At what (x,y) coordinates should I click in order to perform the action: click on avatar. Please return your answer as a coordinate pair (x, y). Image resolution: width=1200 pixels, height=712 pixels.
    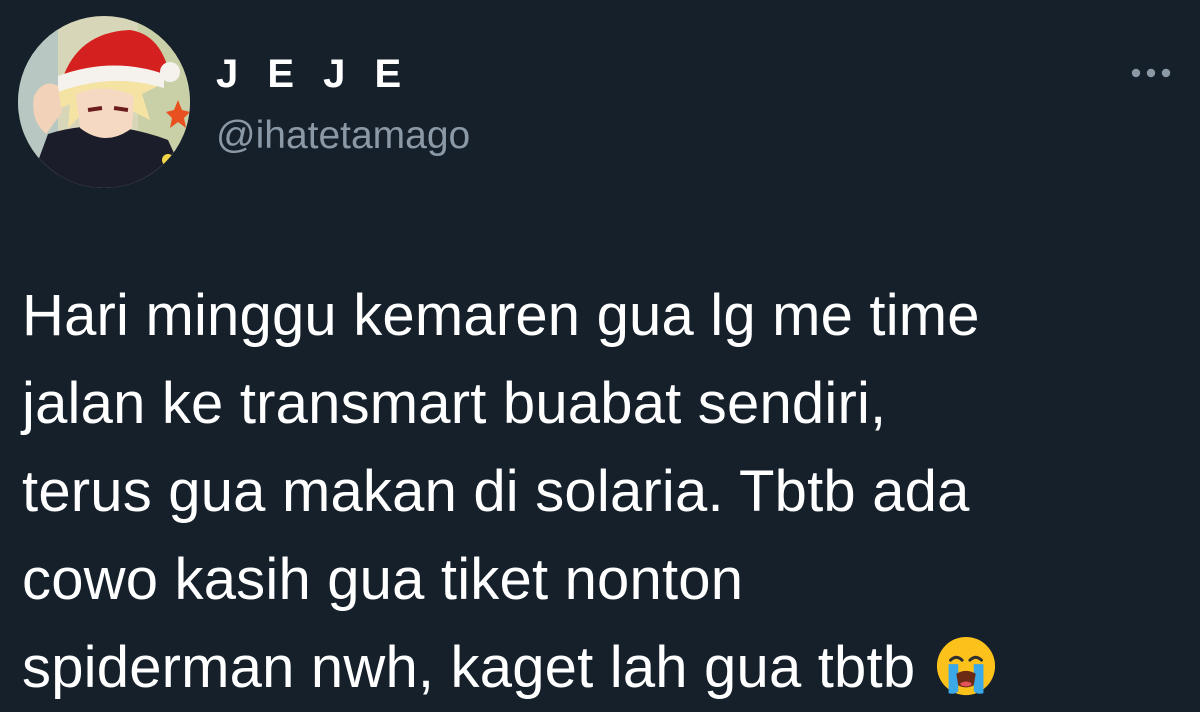
    Looking at the image, I should click on (104, 102).